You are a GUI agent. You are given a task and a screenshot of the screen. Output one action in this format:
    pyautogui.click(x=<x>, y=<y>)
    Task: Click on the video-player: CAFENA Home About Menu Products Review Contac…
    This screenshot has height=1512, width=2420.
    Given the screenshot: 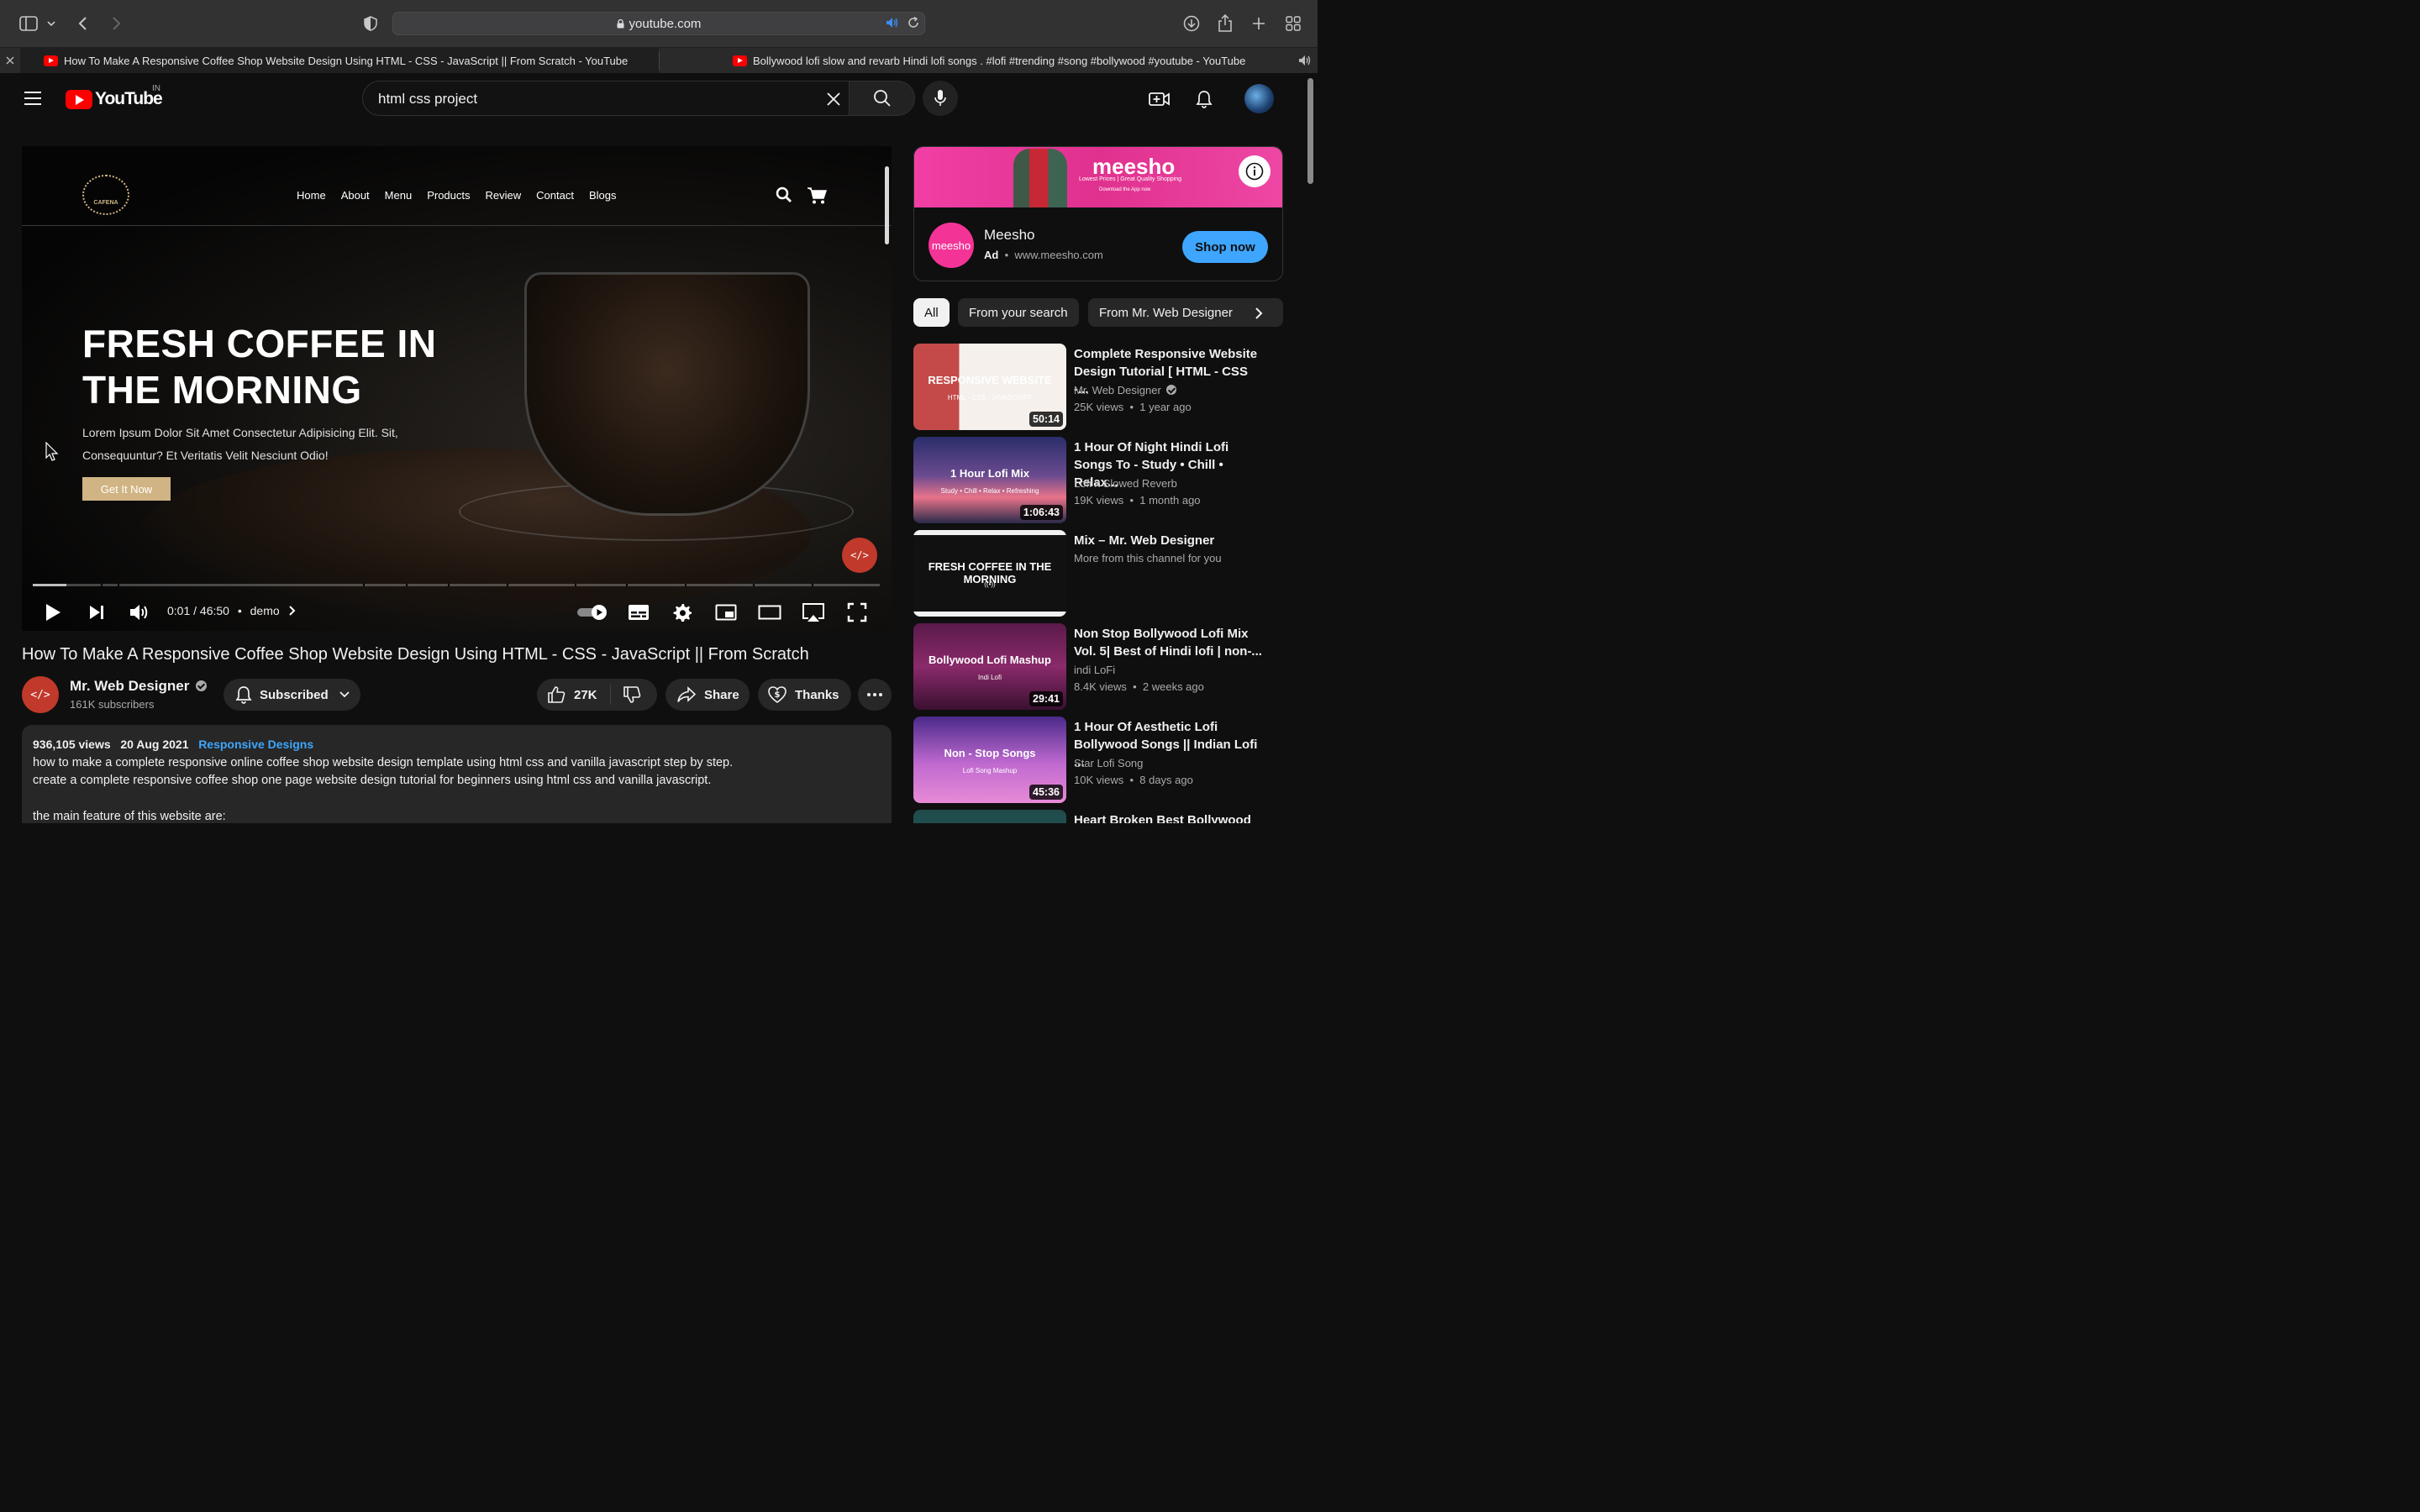 What is the action you would take?
    pyautogui.click(x=457, y=388)
    